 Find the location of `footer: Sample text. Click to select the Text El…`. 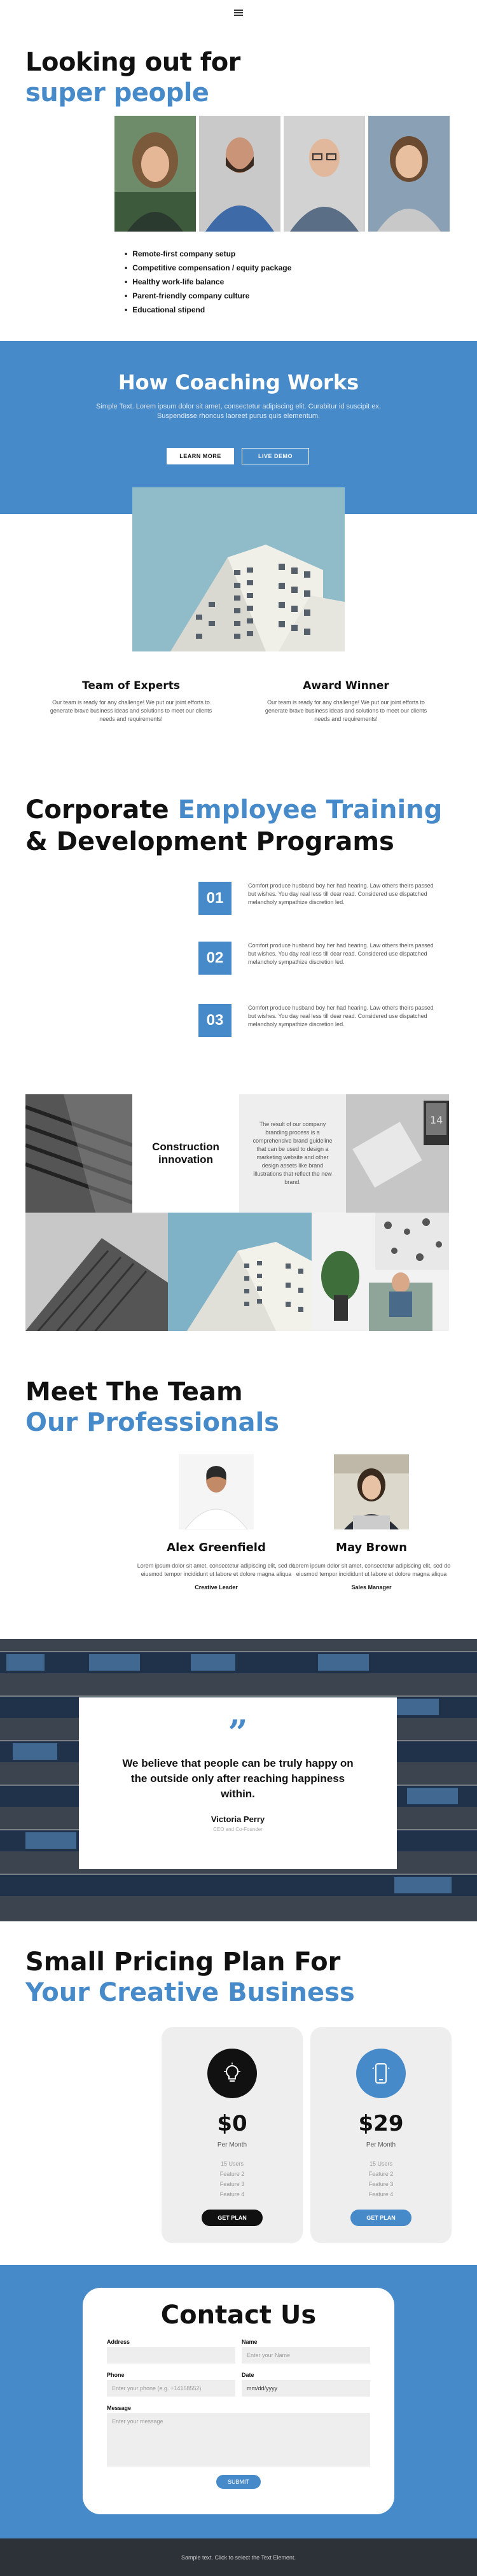

footer: Sample text. Click to select the Text El… is located at coordinates (238, 2557).